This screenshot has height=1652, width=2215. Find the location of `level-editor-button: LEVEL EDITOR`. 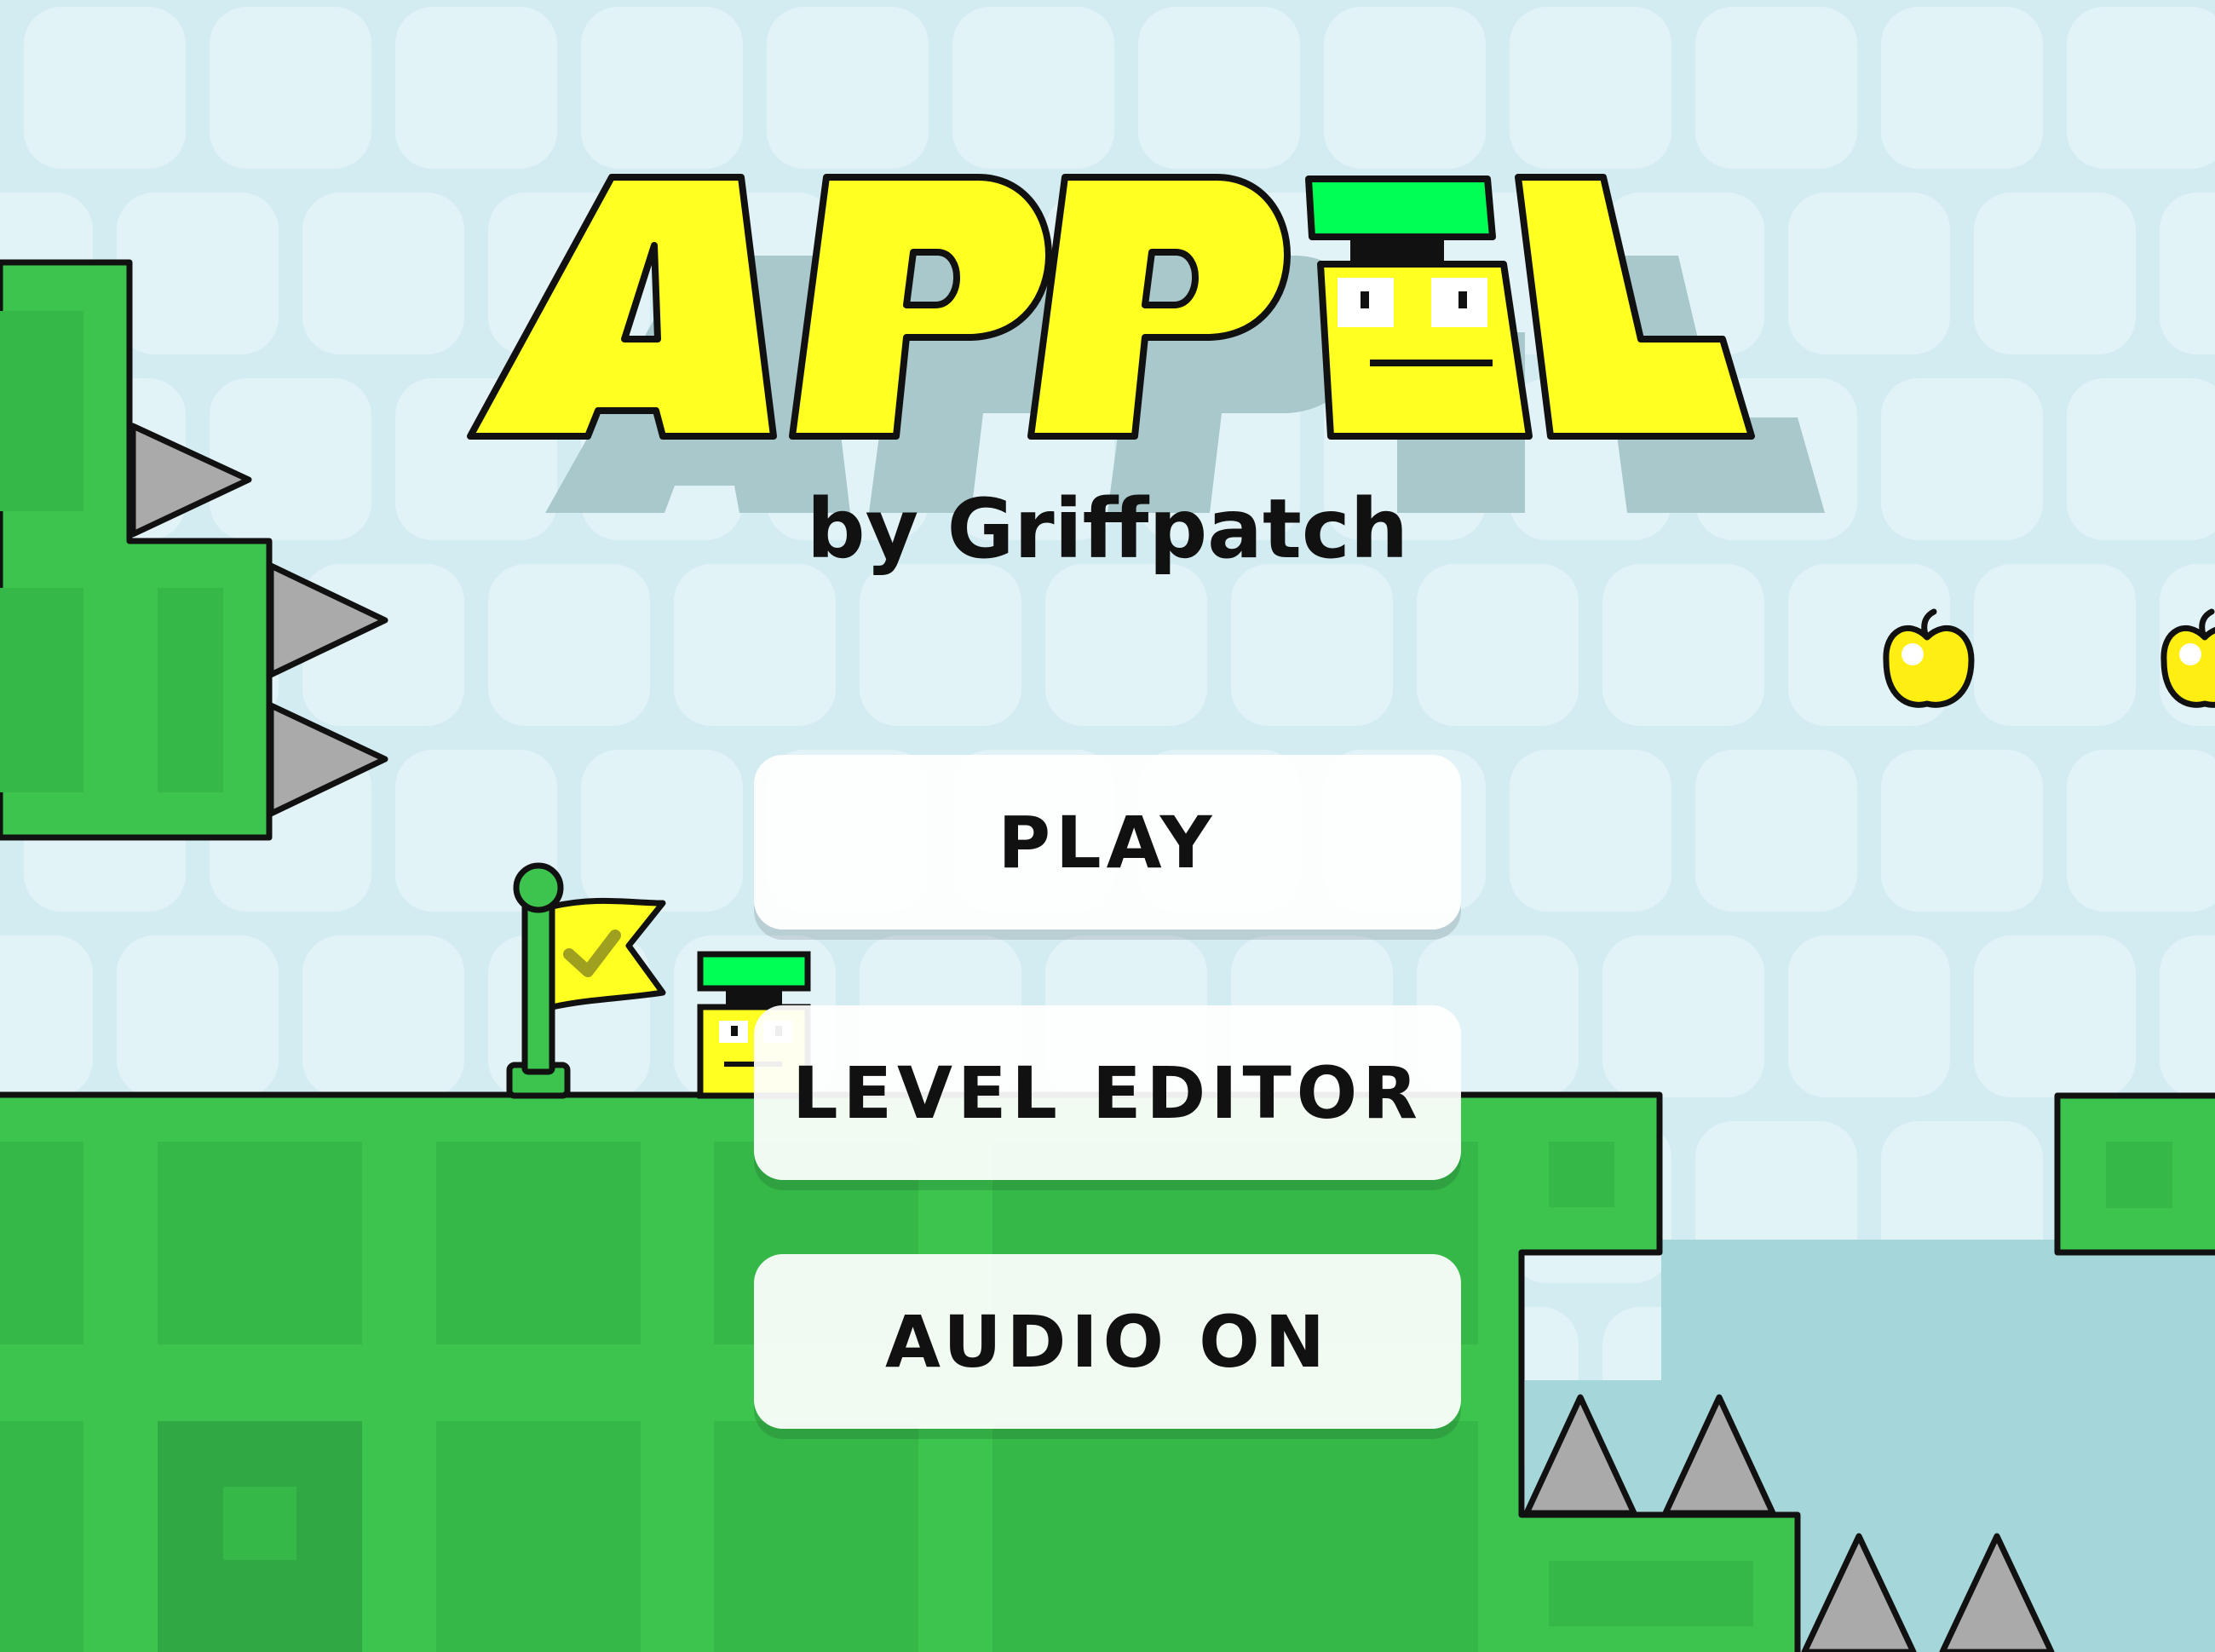

level-editor-button: LEVEL EDITOR is located at coordinates (1107, 1092).